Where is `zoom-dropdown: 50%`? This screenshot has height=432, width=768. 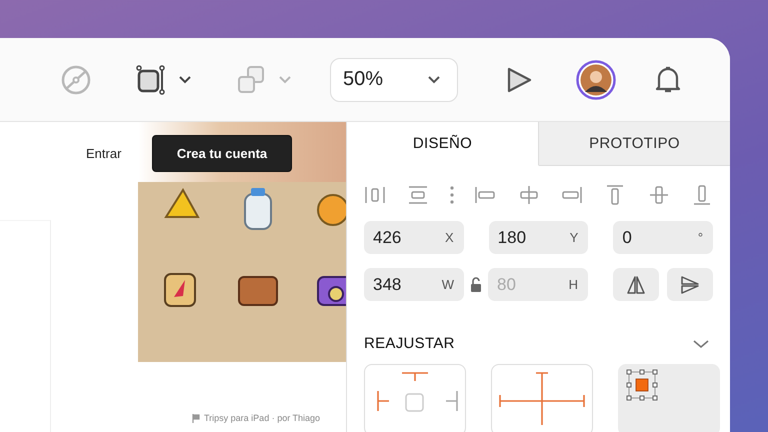
zoom-dropdown: 50% is located at coordinates (394, 80).